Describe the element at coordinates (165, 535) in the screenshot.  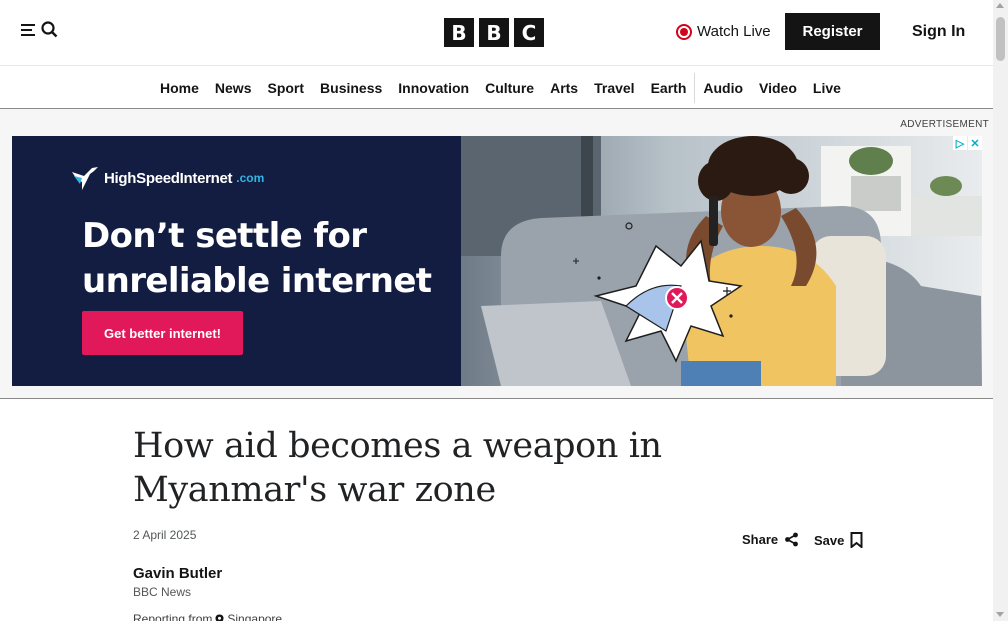
I see `article-date: 2 April 2025` at that location.